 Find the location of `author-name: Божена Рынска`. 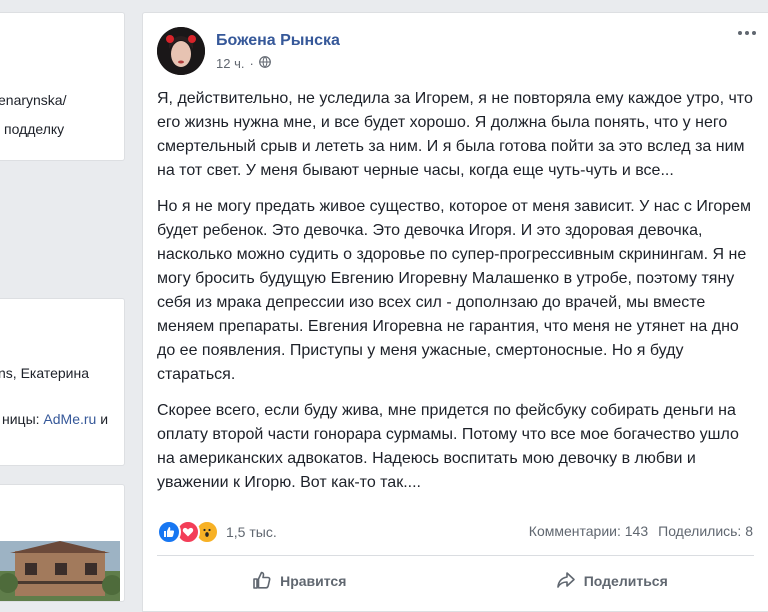

author-name: Божена Рынска is located at coordinates (278, 41).